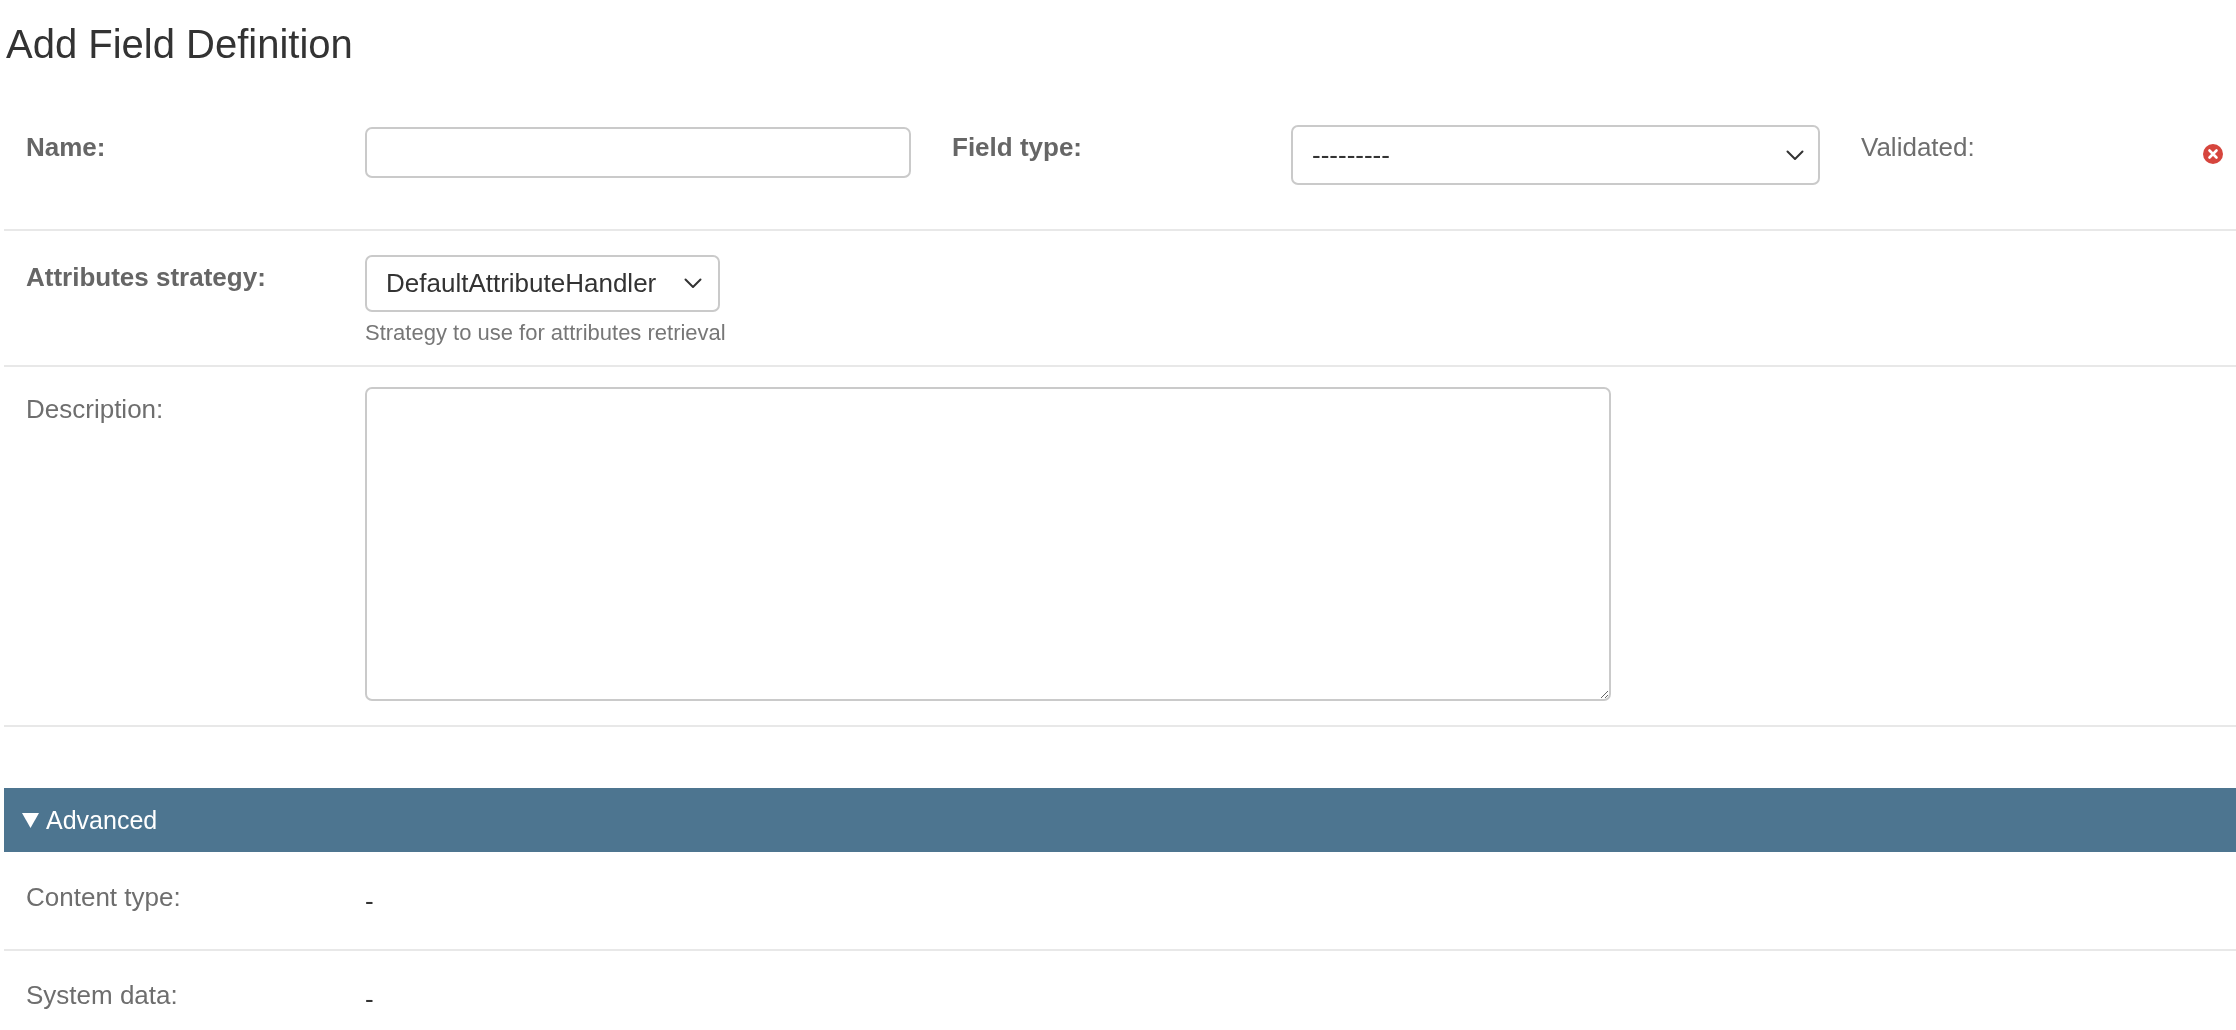  What do you see at coordinates (545, 333) in the screenshot?
I see `help-text: Strategy to use for attributes retrieval` at bounding box center [545, 333].